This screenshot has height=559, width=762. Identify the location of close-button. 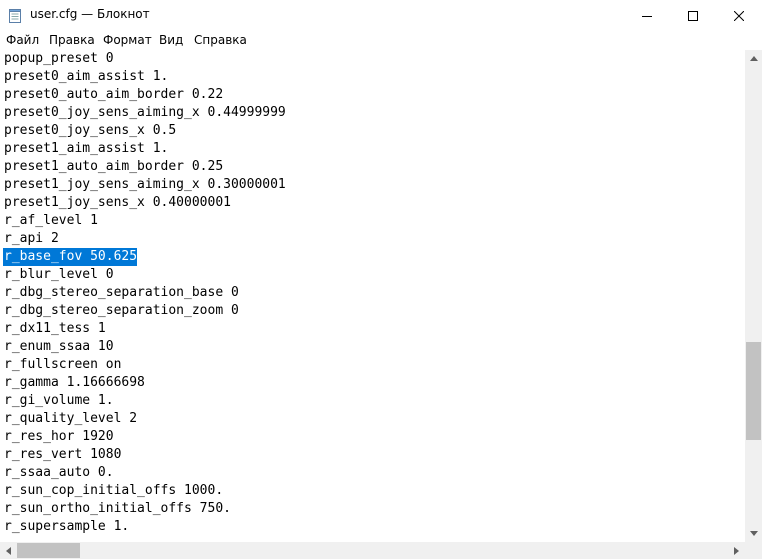
(739, 15).